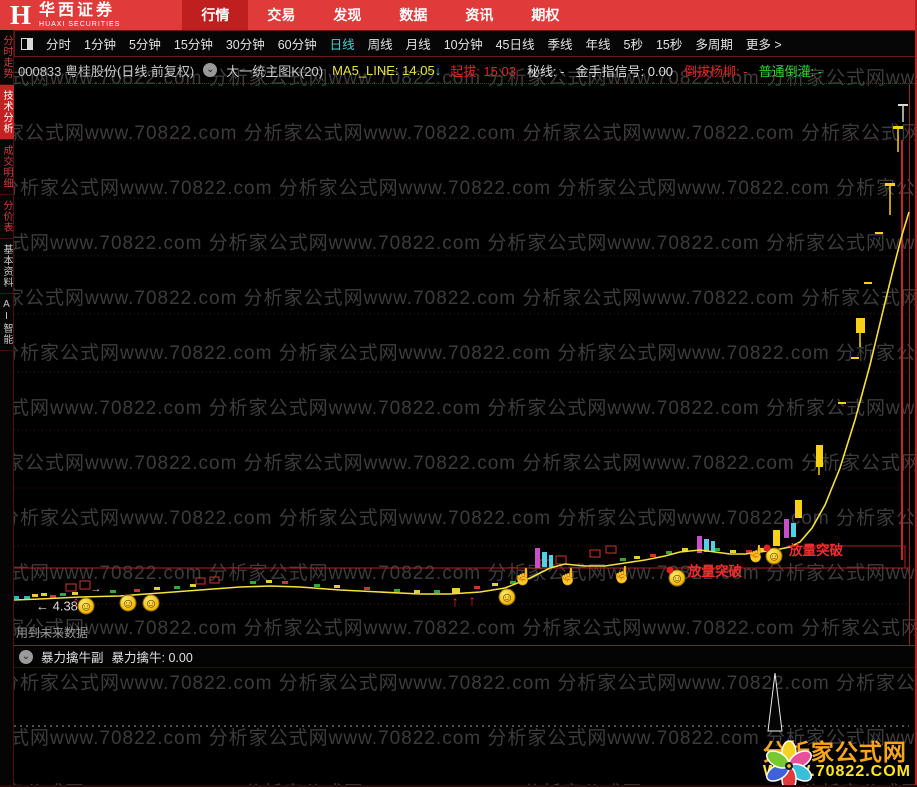  I want to click on period-button: 5分钟, so click(145, 43).